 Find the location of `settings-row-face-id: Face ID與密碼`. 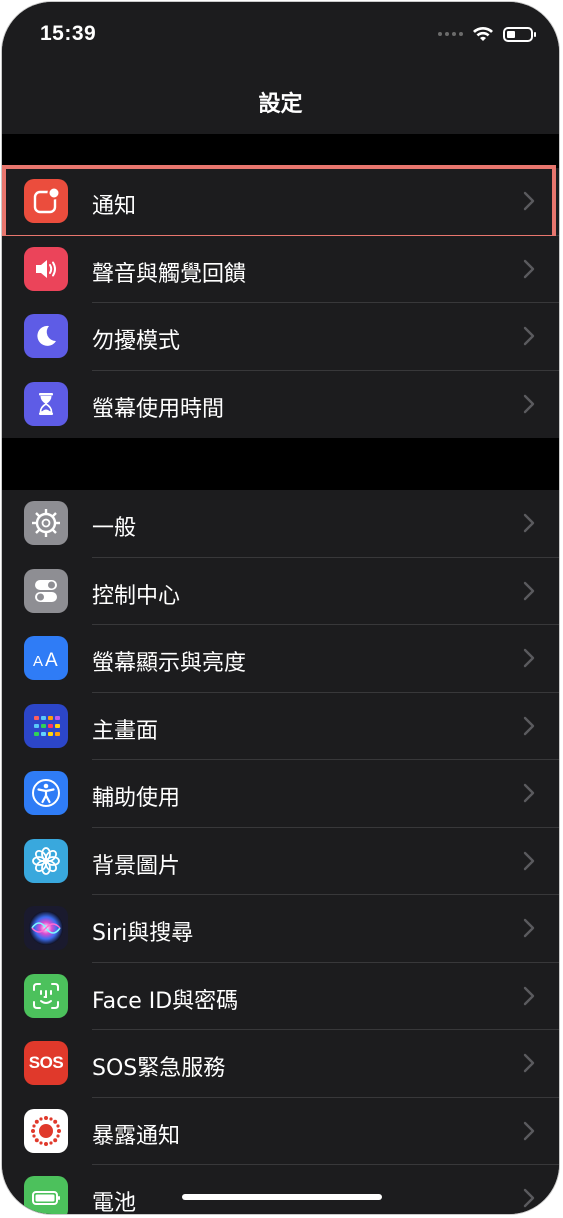

settings-row-face-id: Face ID與密碼 is located at coordinates (280, 996).